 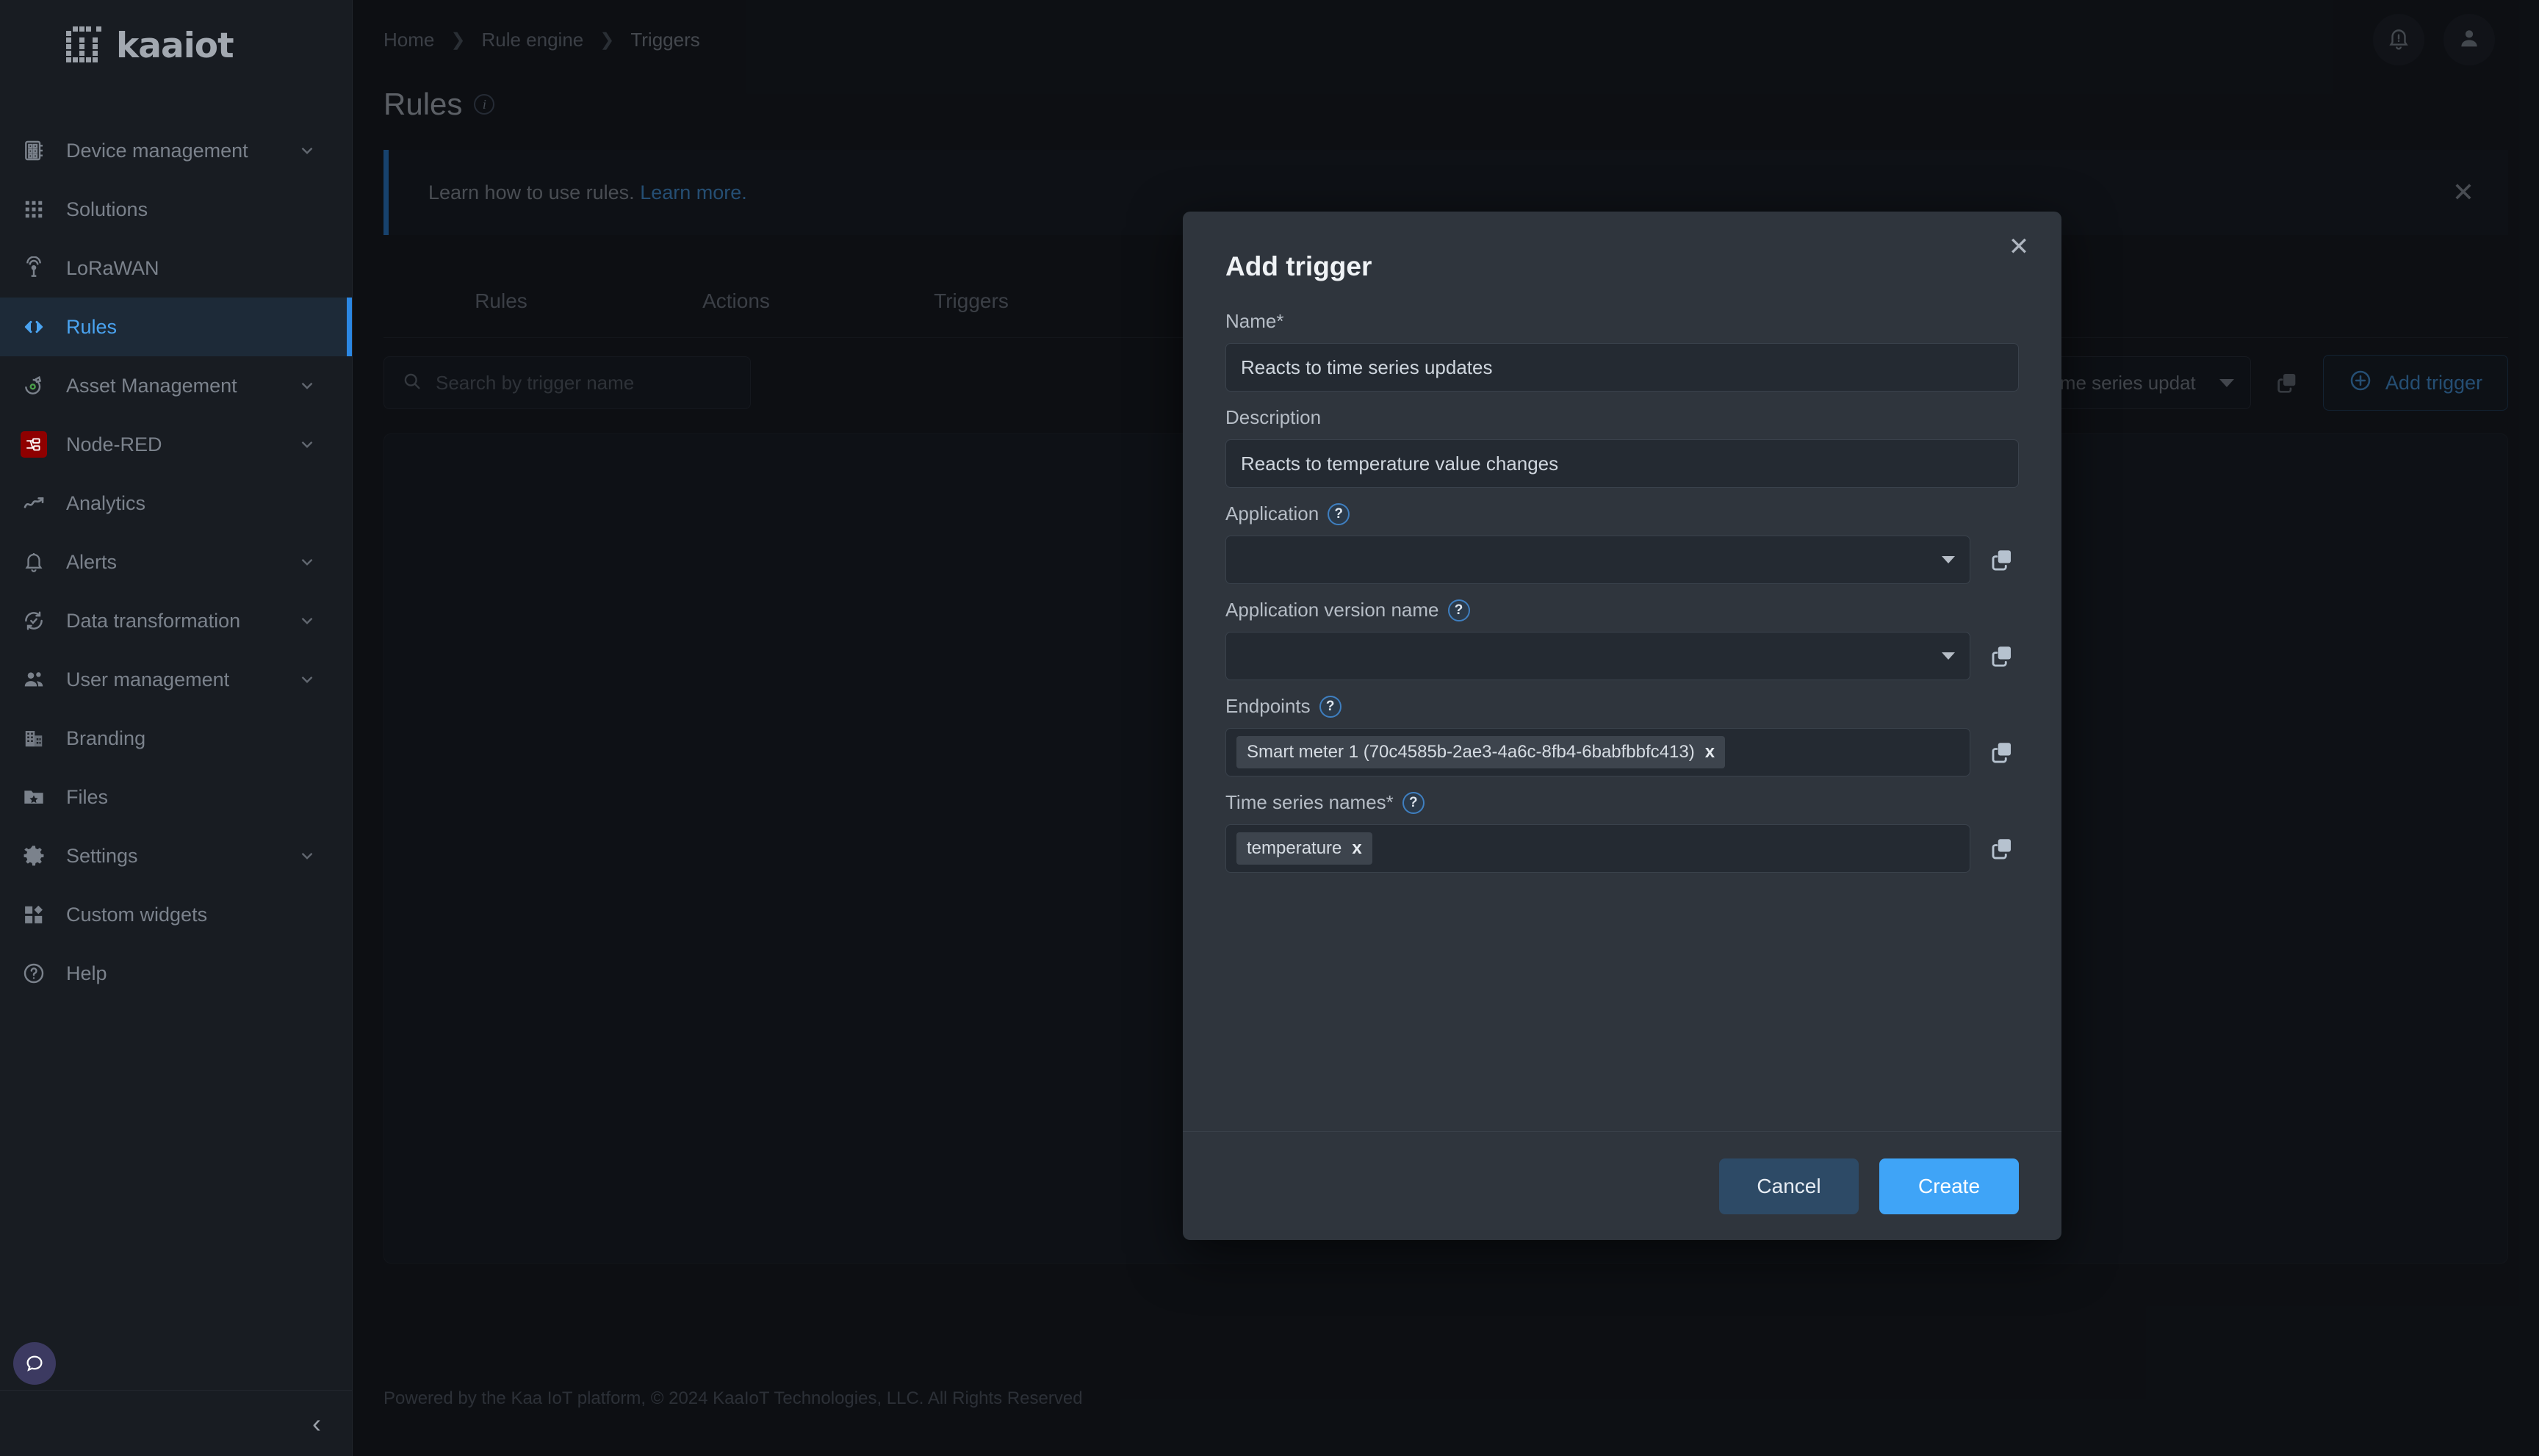 What do you see at coordinates (176, 738) in the screenshot?
I see `sidebar-item-branding: Branding` at bounding box center [176, 738].